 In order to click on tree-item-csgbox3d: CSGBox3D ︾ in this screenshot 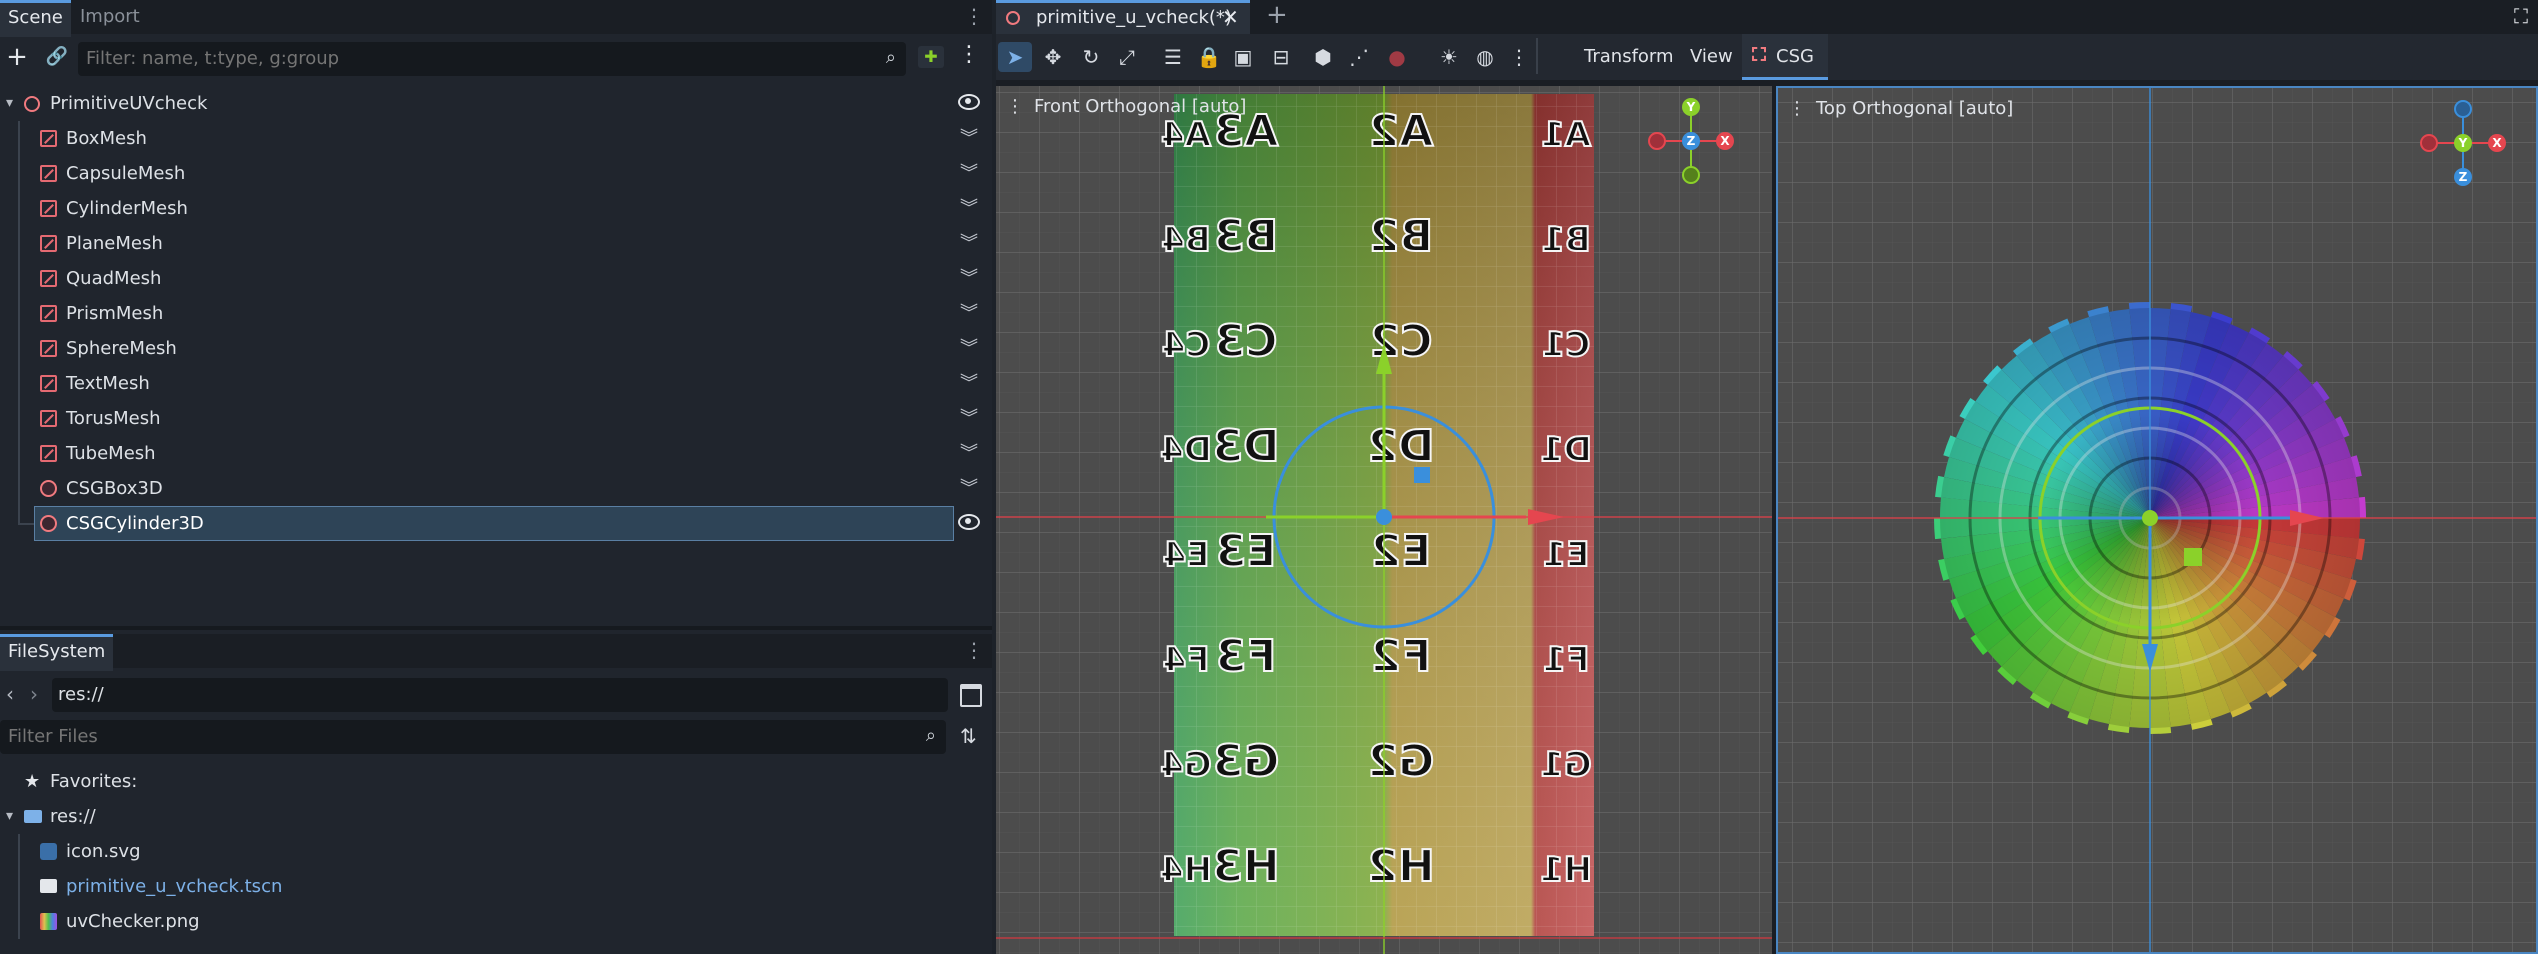, I will do `click(495, 488)`.